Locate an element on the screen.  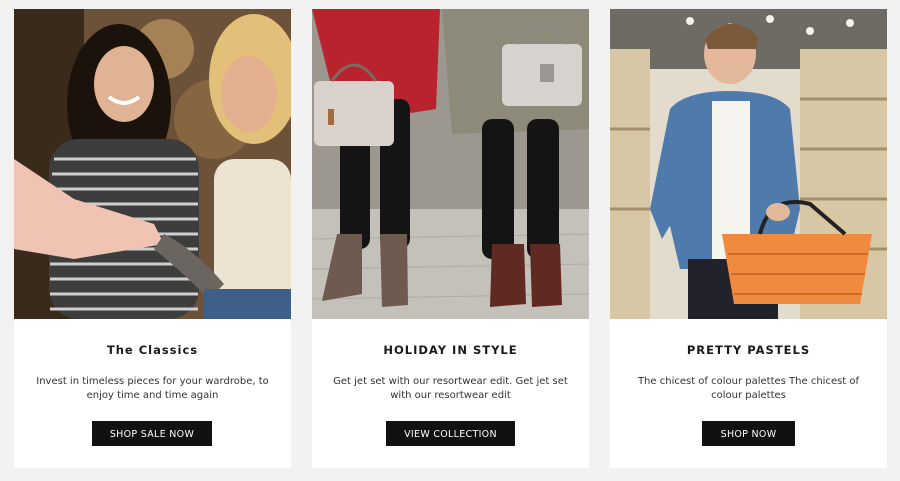
card-title: HOLIDAY IN STYLE is located at coordinates (450, 350).